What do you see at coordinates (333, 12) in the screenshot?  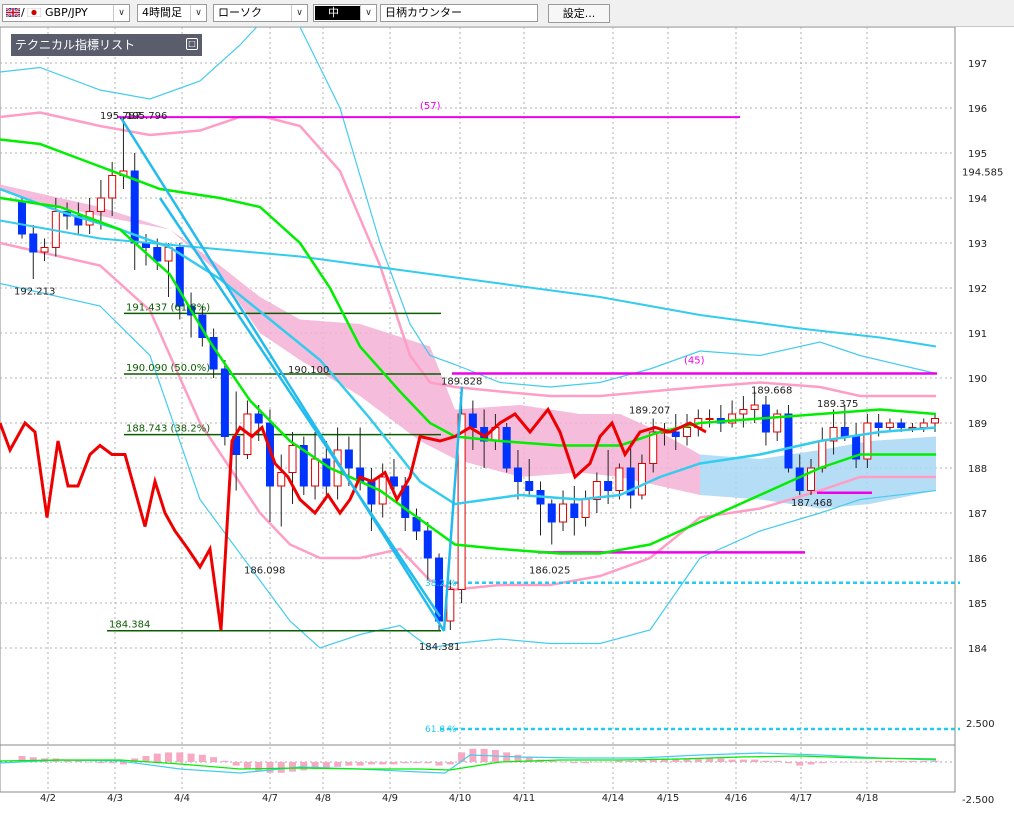 I see `line-width-label: 中` at bounding box center [333, 12].